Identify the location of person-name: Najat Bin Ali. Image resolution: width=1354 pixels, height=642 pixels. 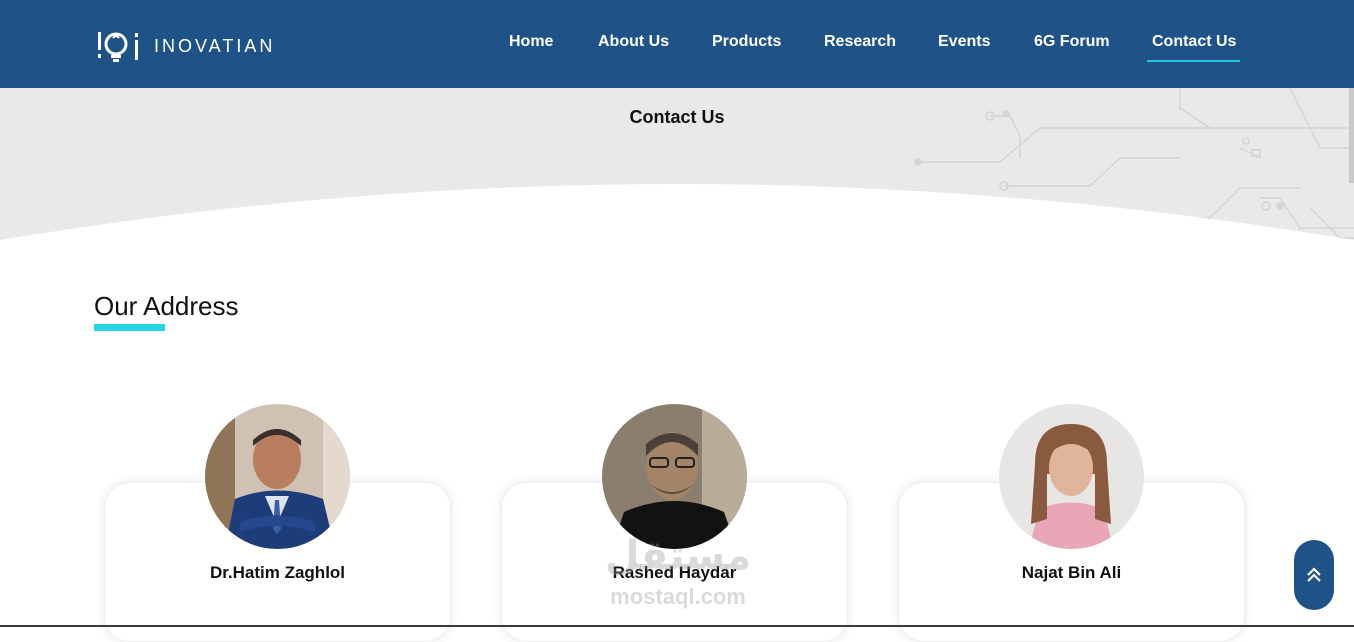
(1071, 572).